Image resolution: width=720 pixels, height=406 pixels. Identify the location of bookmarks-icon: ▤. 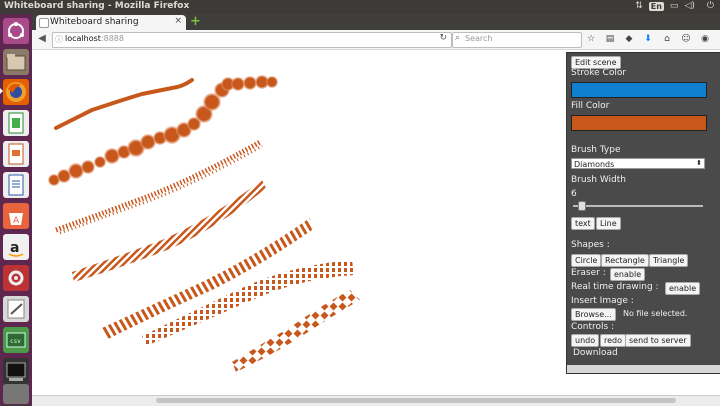
(610, 39).